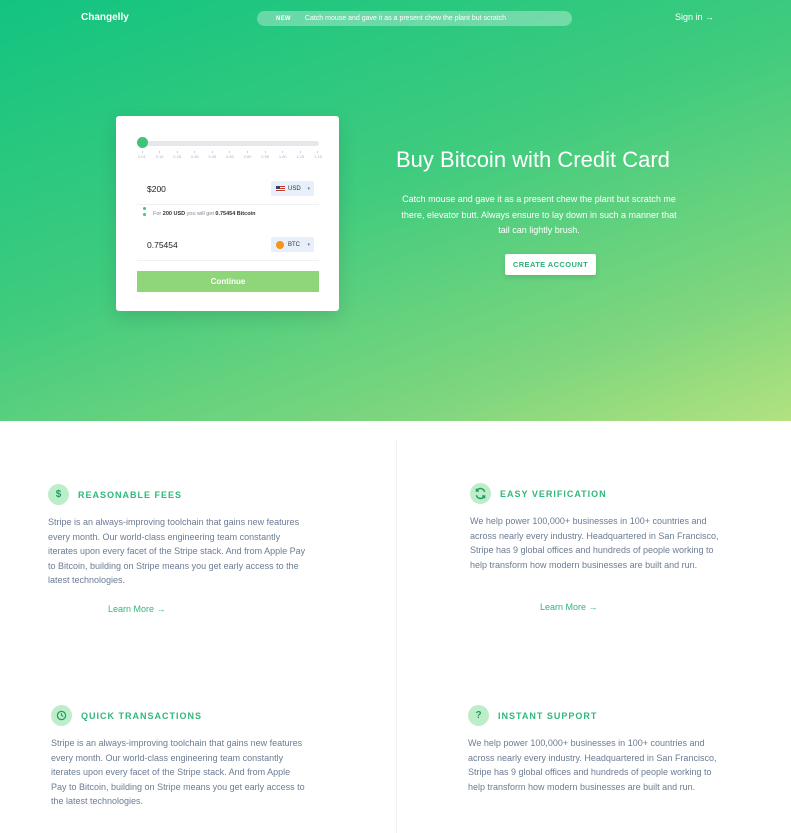 This screenshot has height=833, width=791. Describe the element at coordinates (550, 264) in the screenshot. I see `create-account-button: CREATE ACCOUNT` at that location.